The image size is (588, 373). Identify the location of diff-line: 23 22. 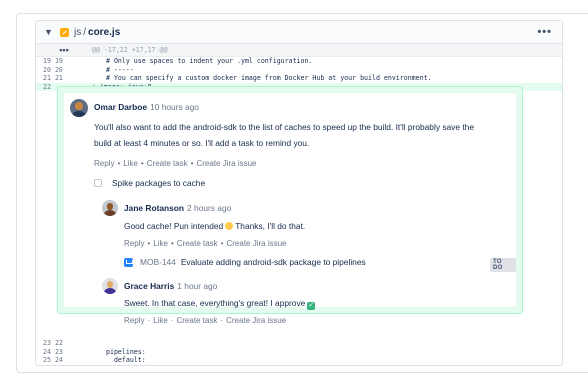
(299, 343).